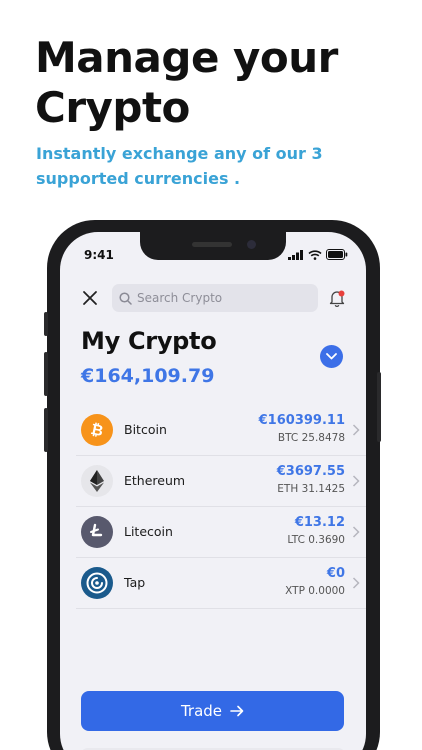  I want to click on coin-value: €0, so click(335, 573).